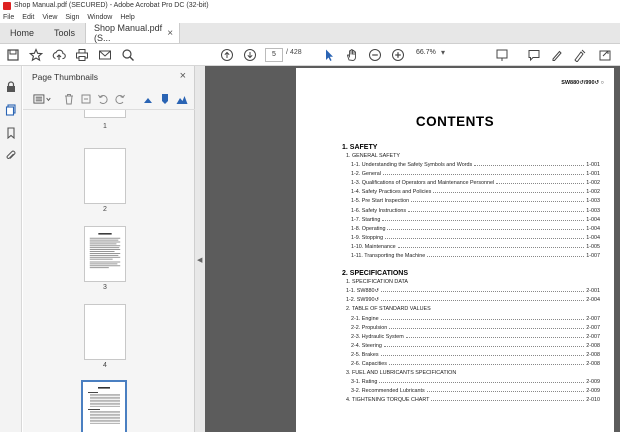  I want to click on tab-tools: Tools, so click(64, 33).